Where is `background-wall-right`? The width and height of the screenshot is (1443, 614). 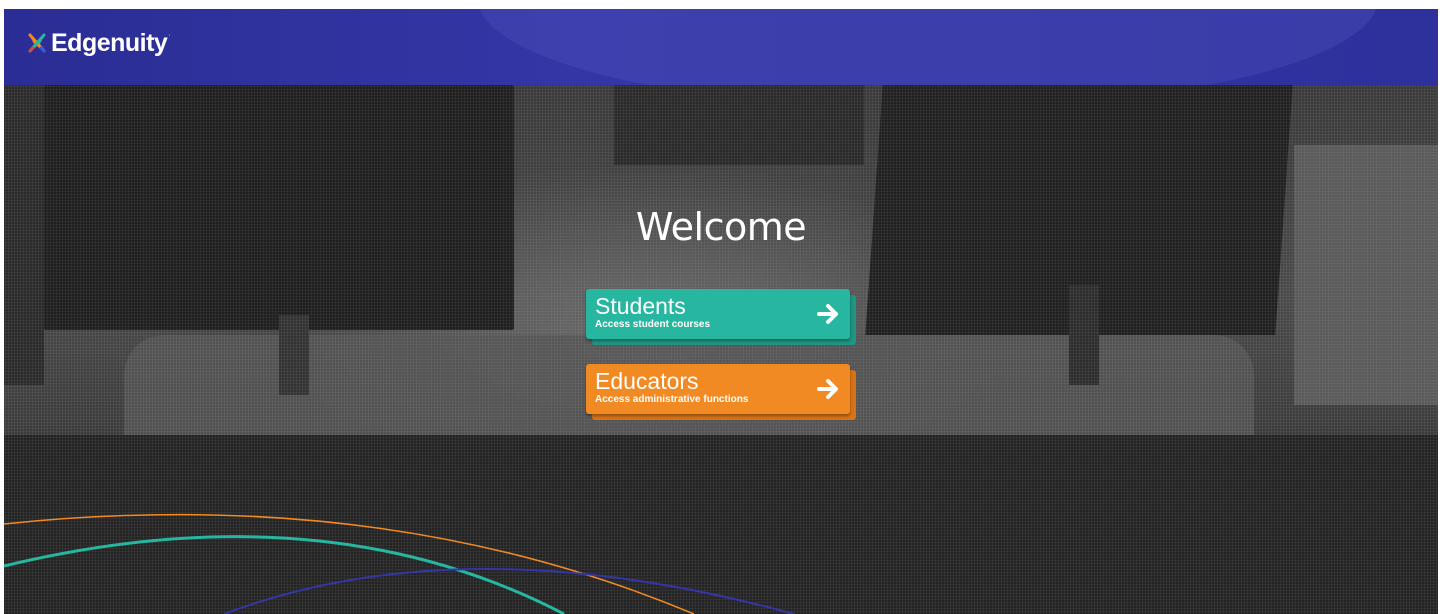
background-wall-right is located at coordinates (1366, 275).